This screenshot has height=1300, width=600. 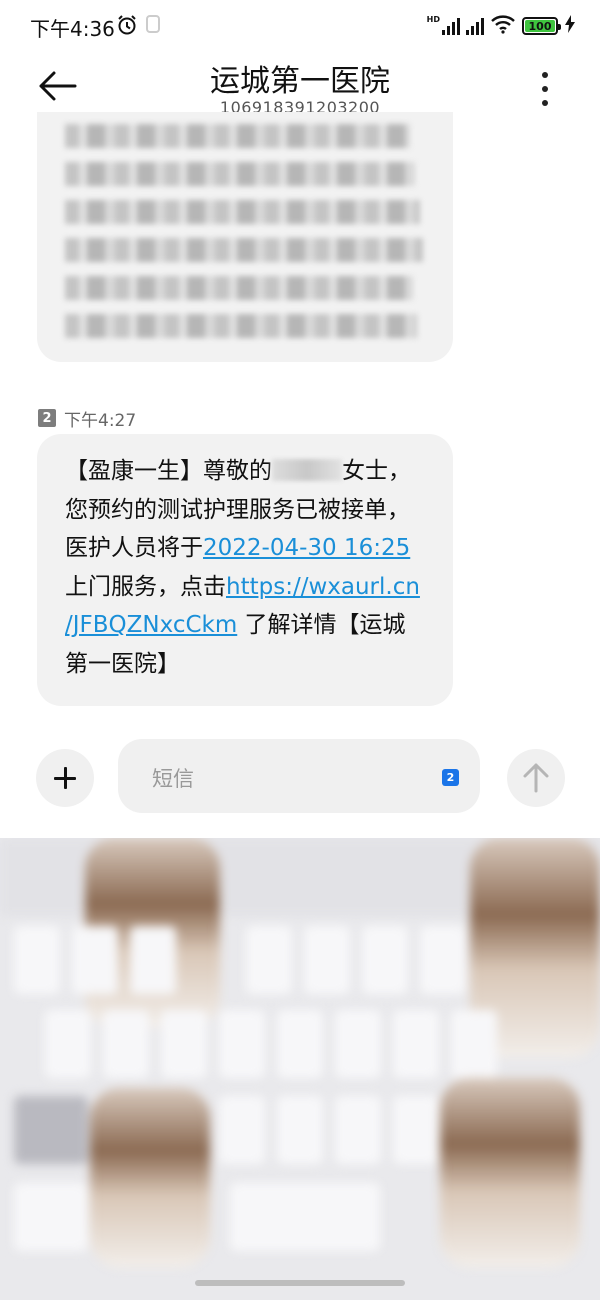 What do you see at coordinates (450, 777) in the screenshot?
I see `sim-select-icon: 2` at bounding box center [450, 777].